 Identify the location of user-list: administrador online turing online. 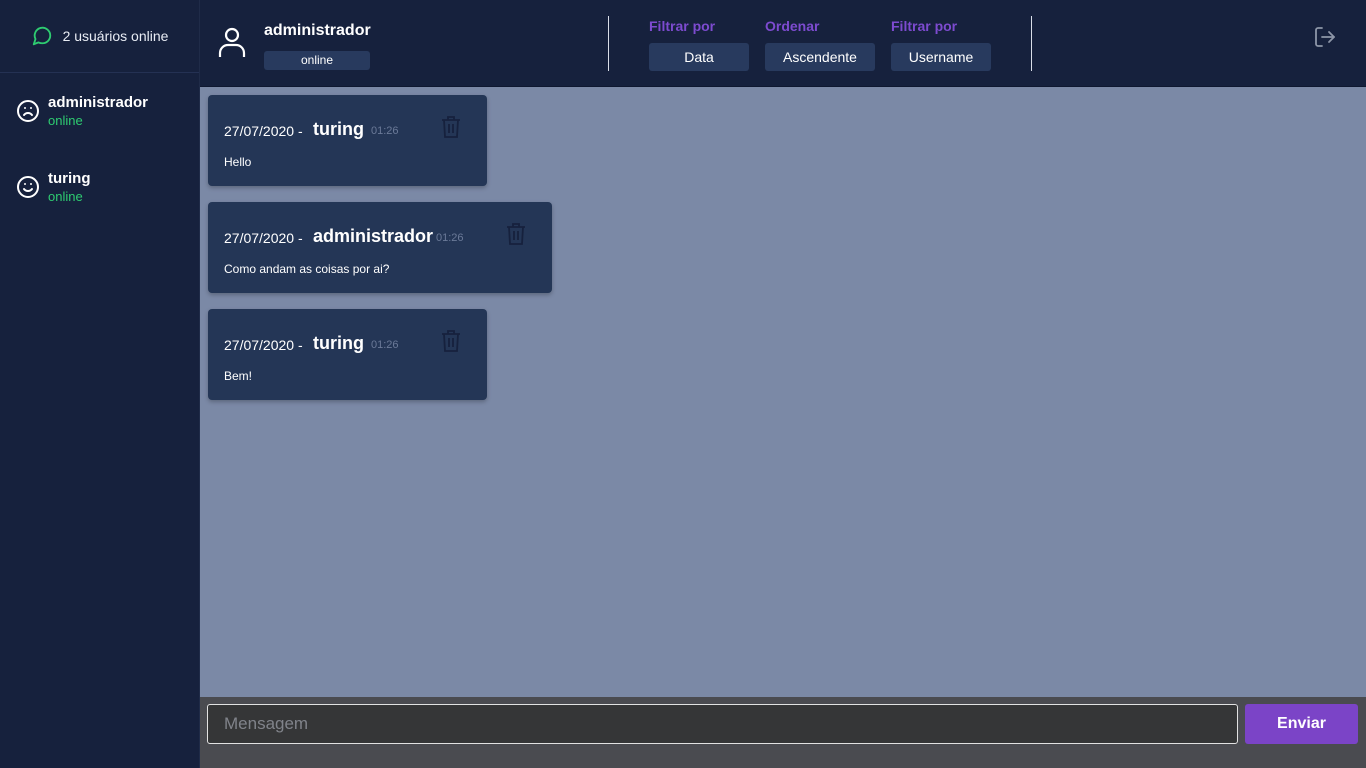
(99, 149).